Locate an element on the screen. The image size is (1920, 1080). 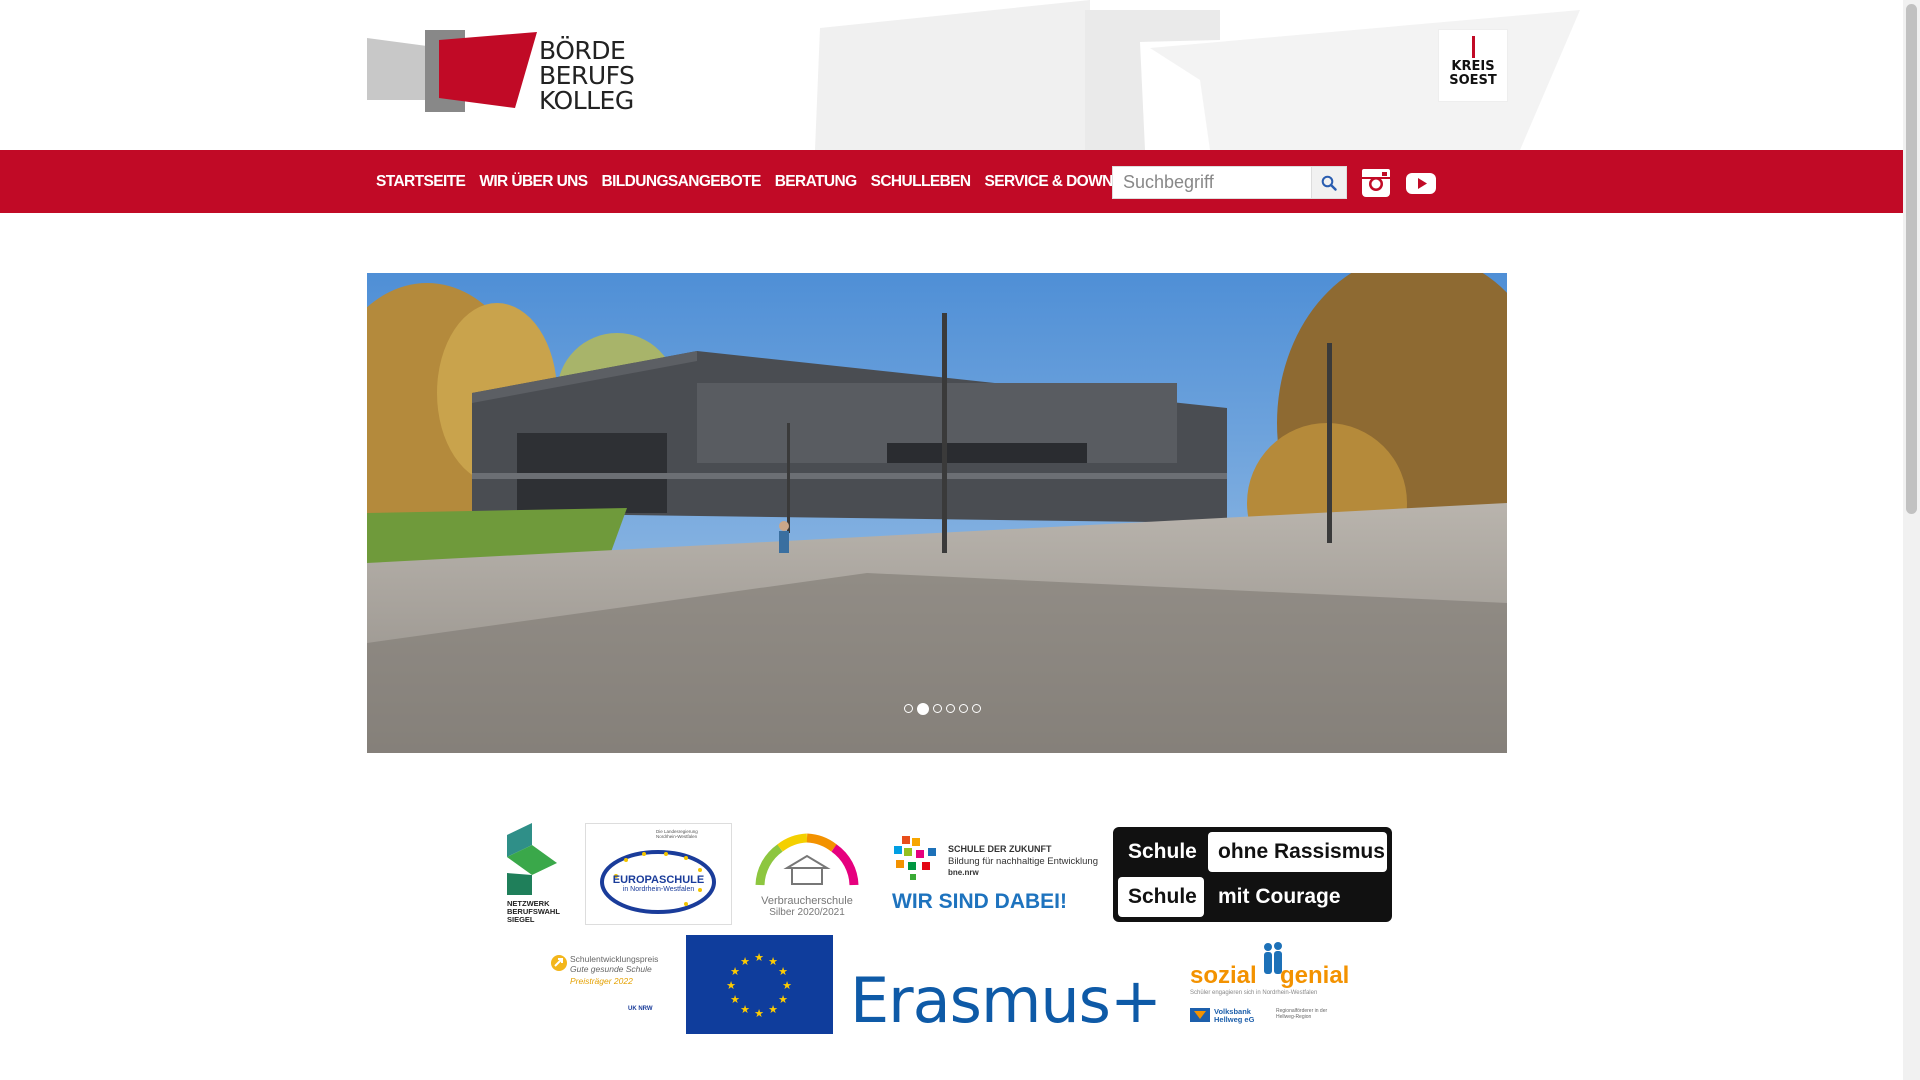
nav-item-beratung: BERATUNG is located at coordinates (816, 182).